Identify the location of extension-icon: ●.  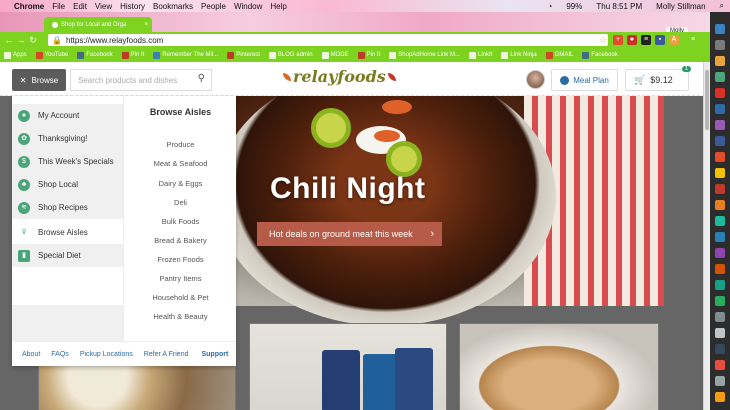
(632, 40).